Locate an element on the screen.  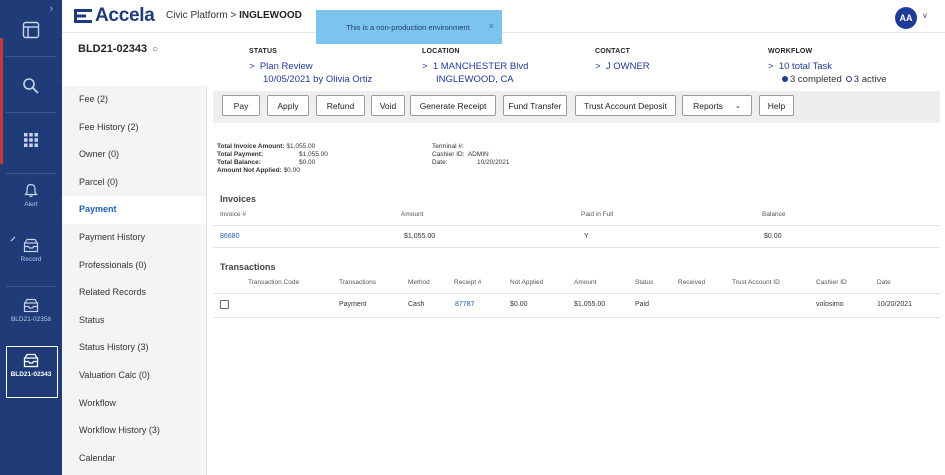
location-value: > 1 MANCHESTER Blvd is located at coordinates (475, 66).